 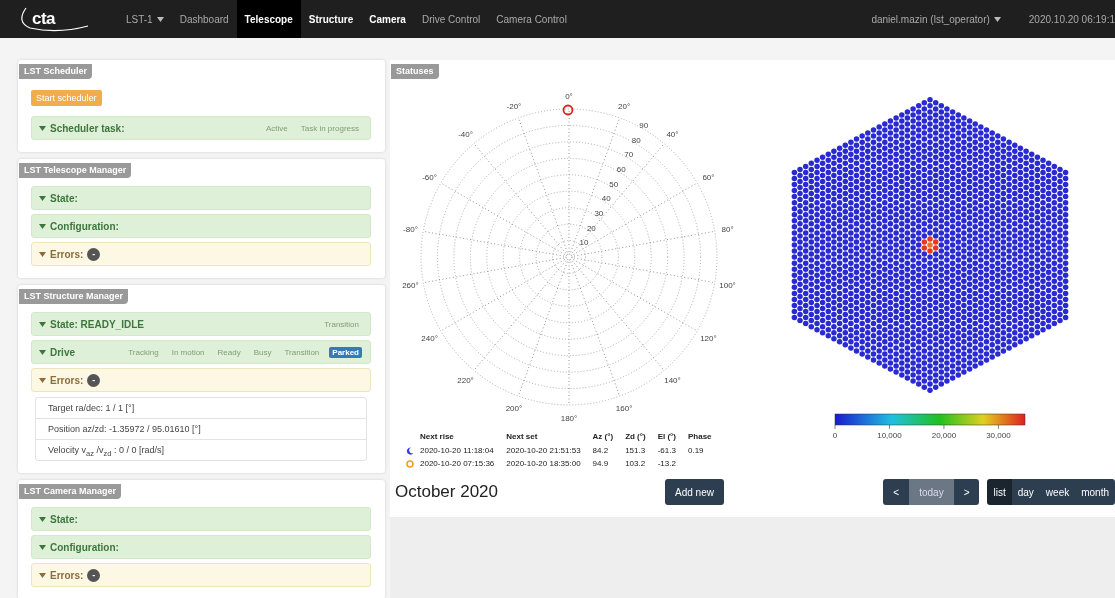 I want to click on zenith-label: 10, so click(x=584, y=243).